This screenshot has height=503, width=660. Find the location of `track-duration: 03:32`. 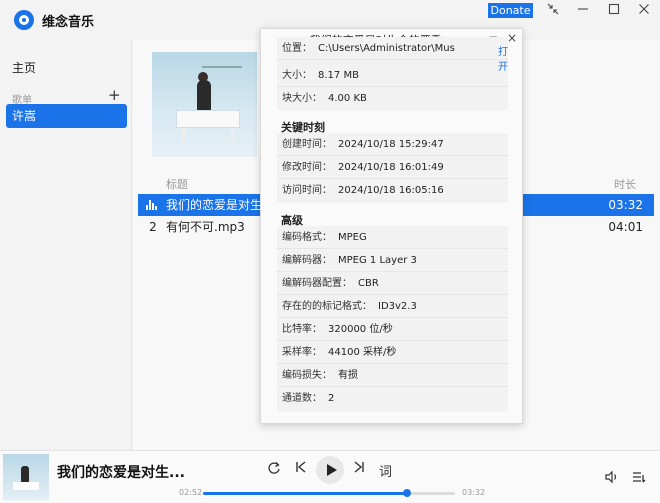

track-duration: 03:32 is located at coordinates (625, 205).